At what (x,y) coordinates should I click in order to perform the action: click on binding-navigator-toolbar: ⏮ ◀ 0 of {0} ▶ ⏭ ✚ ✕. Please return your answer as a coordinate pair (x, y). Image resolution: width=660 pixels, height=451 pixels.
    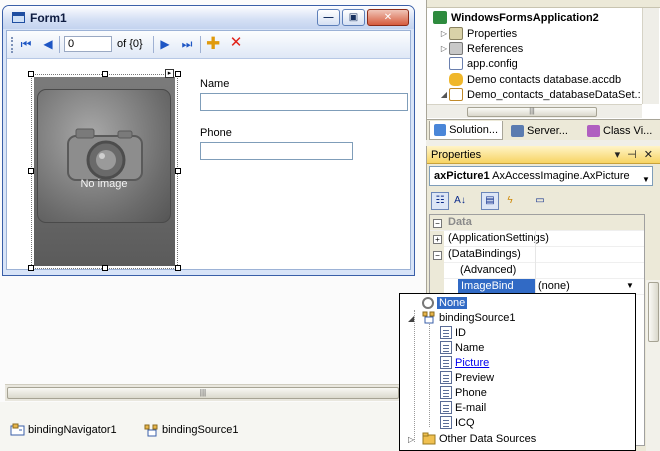
    Looking at the image, I should click on (208, 45).